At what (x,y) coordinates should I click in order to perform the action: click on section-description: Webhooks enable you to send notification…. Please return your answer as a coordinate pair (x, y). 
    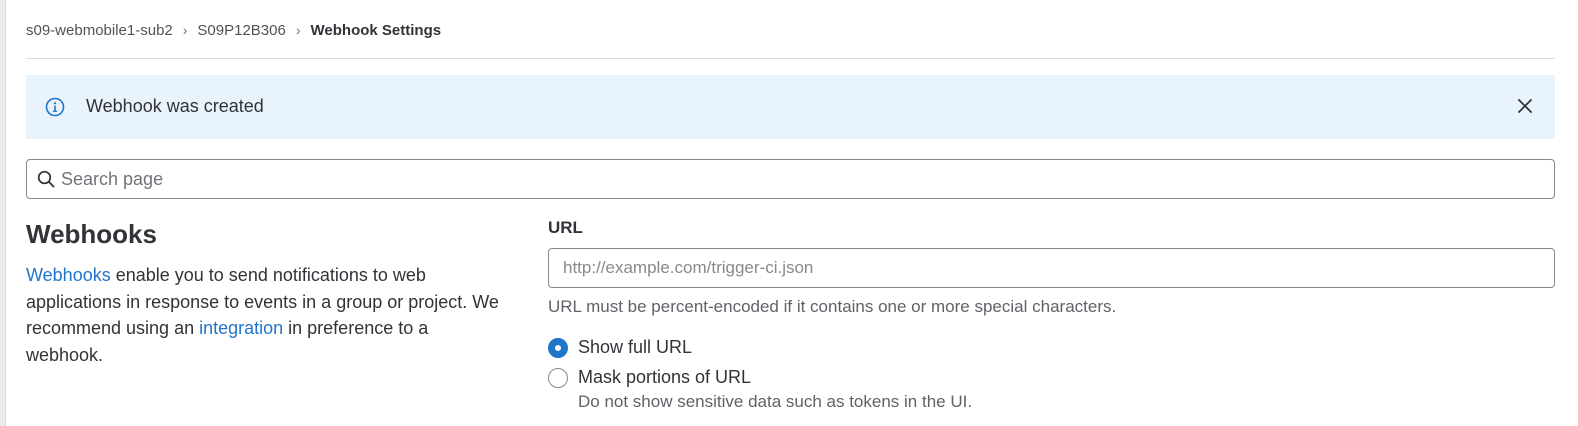
    Looking at the image, I should click on (263, 315).